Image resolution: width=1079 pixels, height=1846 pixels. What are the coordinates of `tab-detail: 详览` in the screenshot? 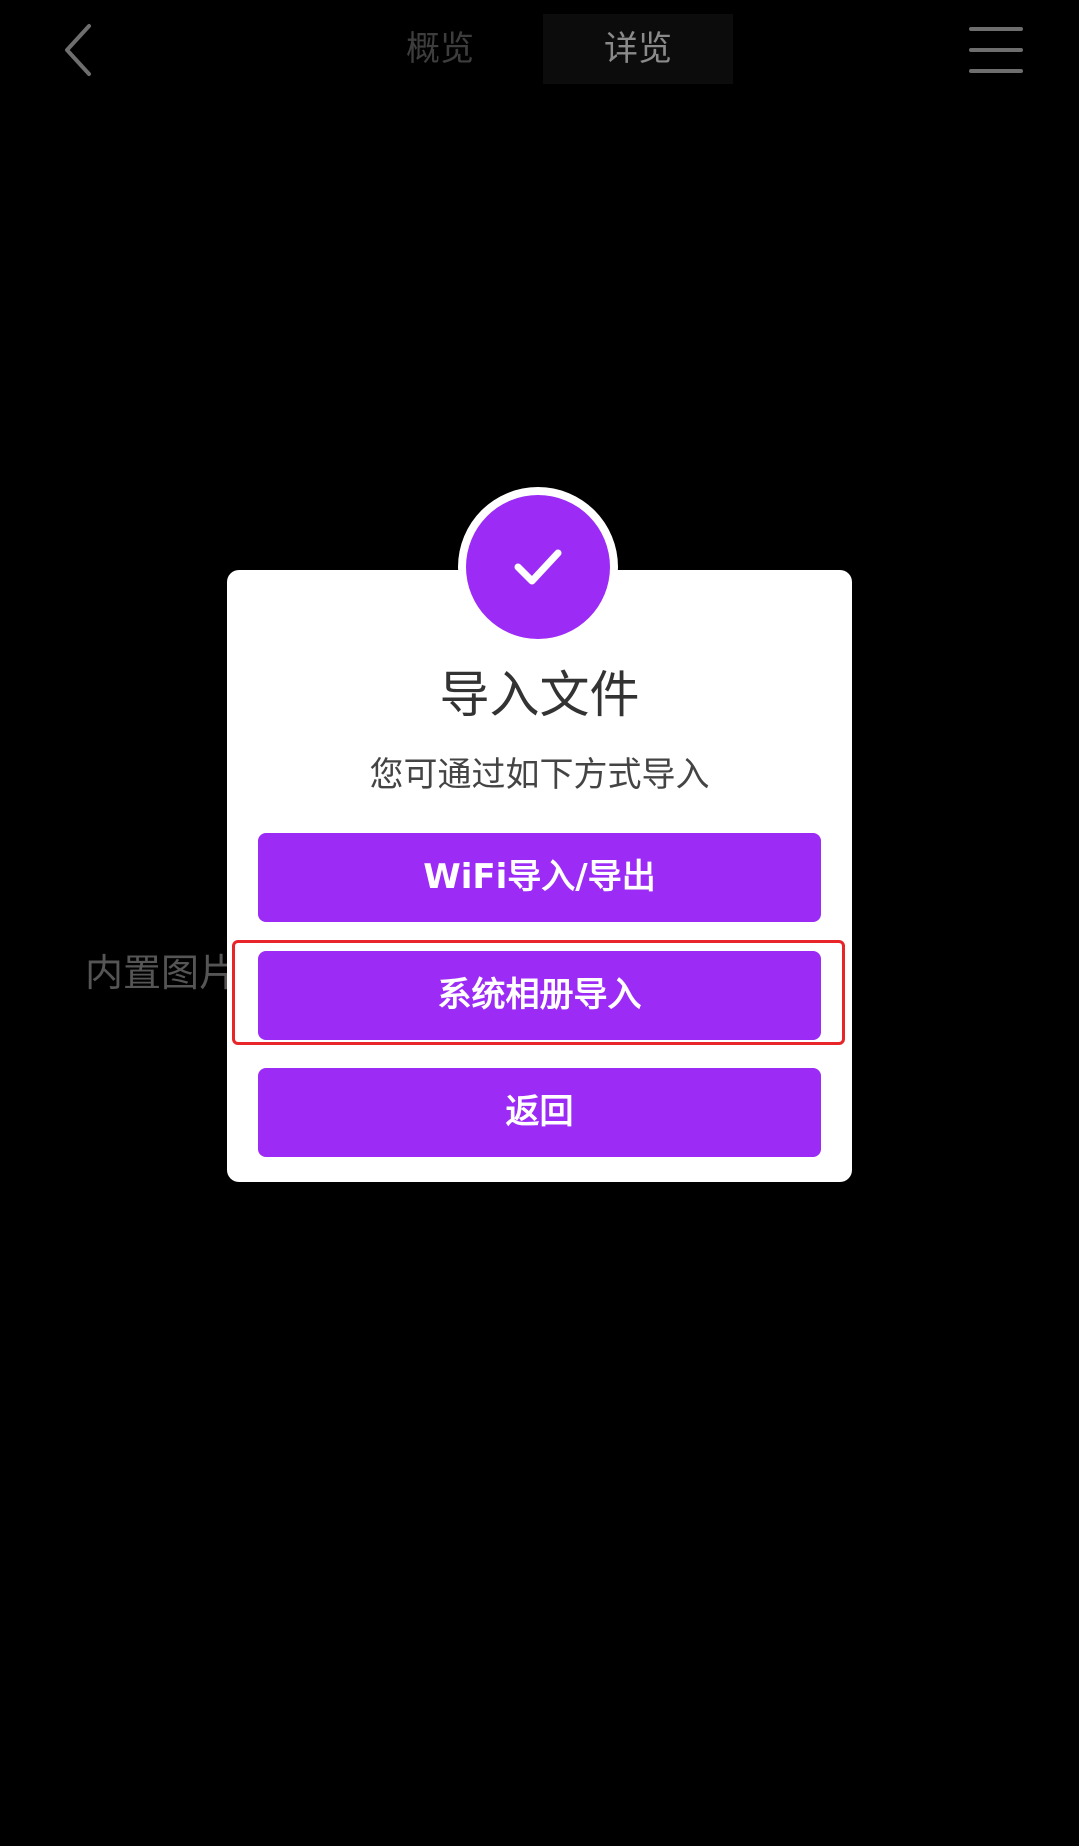 It's located at (638, 49).